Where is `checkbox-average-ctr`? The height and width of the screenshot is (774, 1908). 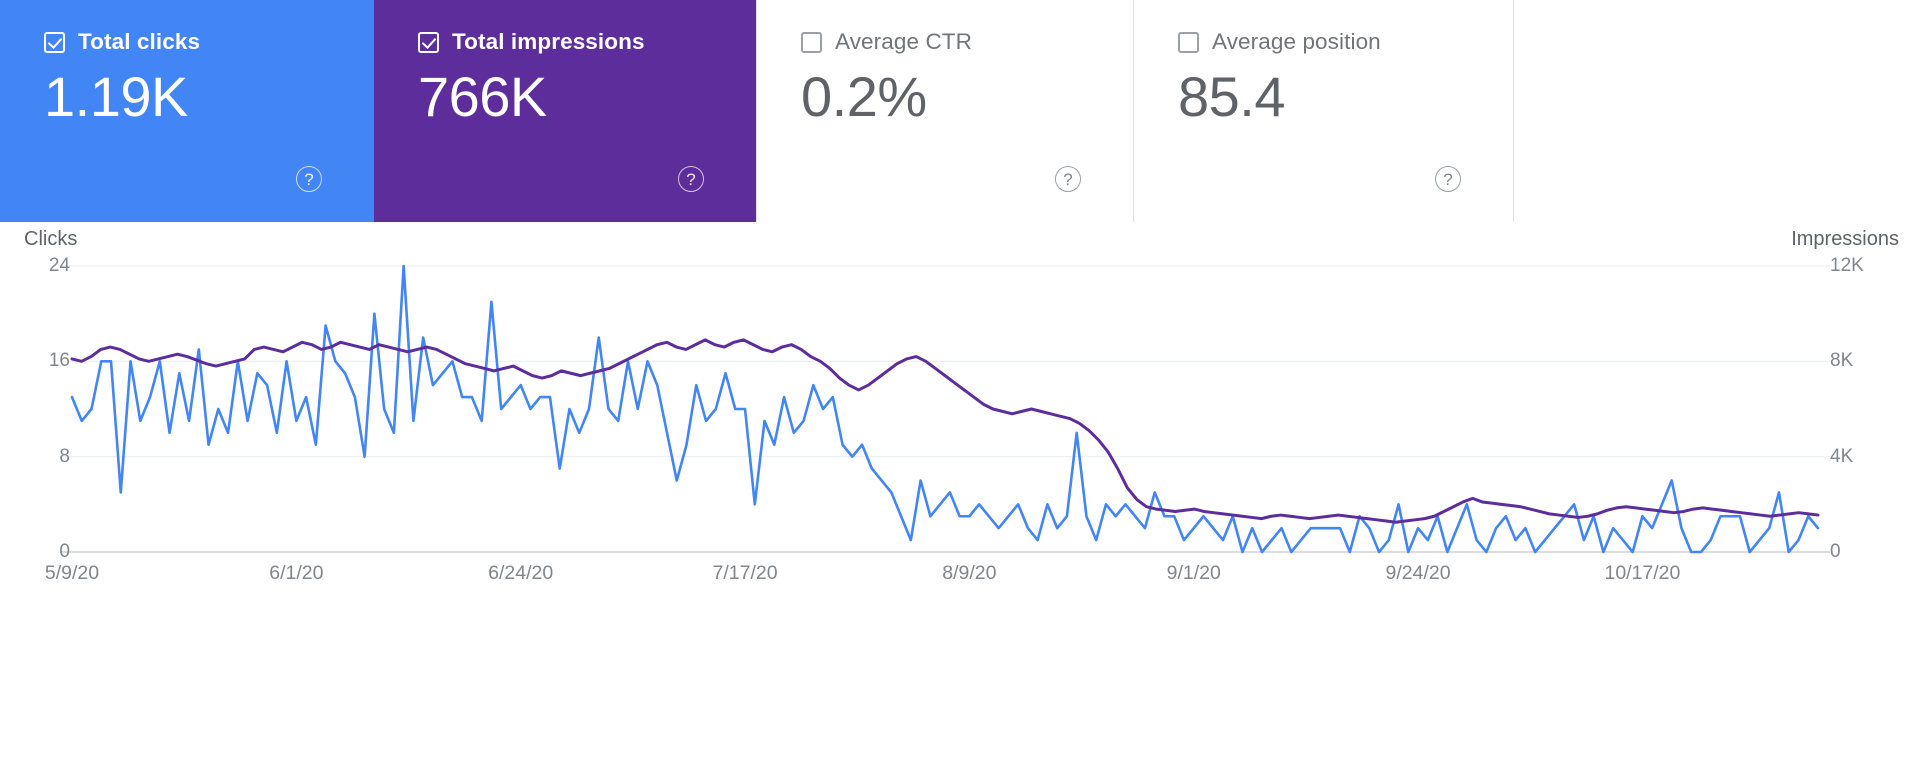 checkbox-average-ctr is located at coordinates (811, 42).